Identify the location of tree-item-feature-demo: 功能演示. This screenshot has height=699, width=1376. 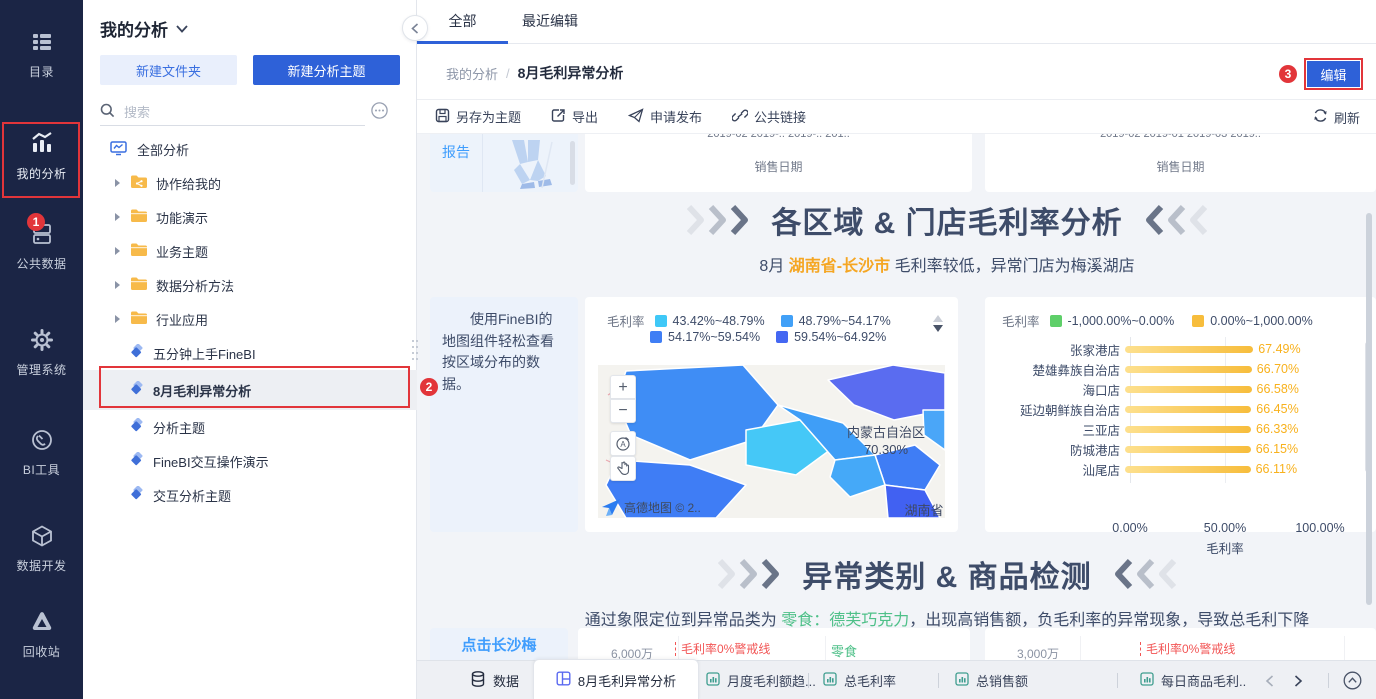
(250, 217).